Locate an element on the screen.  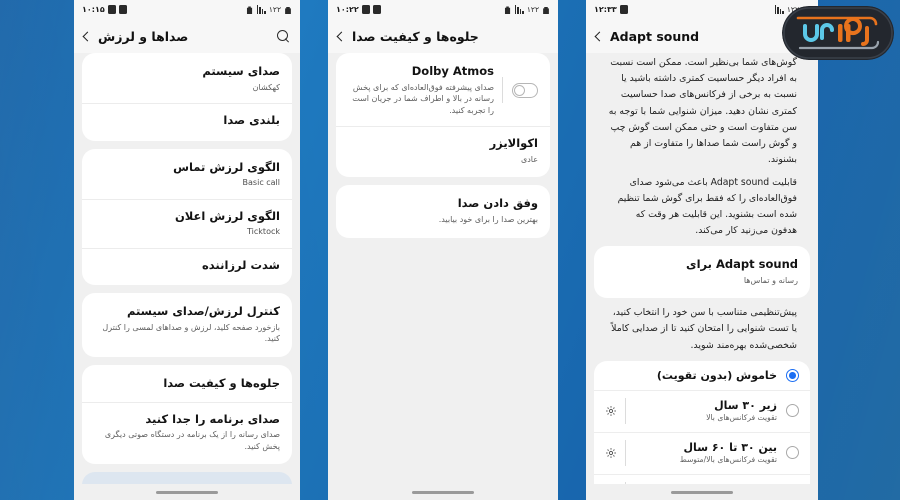
dolby-atmos-toggle-area is located at coordinates (520, 90).